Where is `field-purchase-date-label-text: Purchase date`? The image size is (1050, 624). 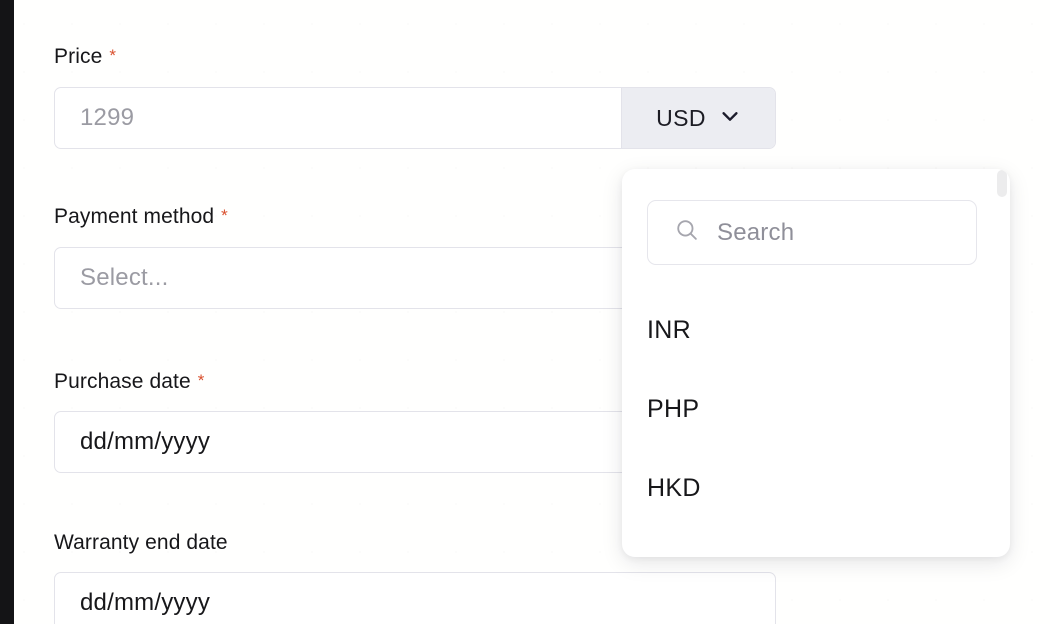 field-purchase-date-label-text: Purchase date is located at coordinates (122, 381).